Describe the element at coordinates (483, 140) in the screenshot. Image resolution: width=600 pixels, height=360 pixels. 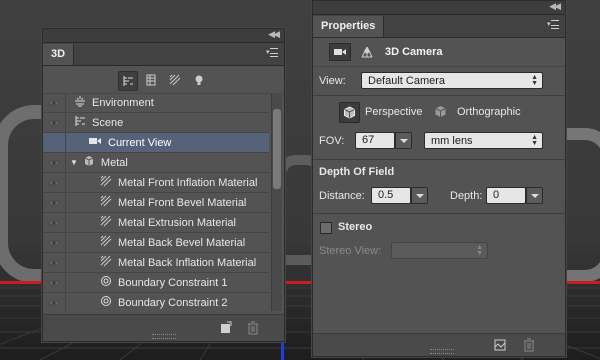
I see `fov-unit-dropdown: mm lens ▲ ▼` at that location.